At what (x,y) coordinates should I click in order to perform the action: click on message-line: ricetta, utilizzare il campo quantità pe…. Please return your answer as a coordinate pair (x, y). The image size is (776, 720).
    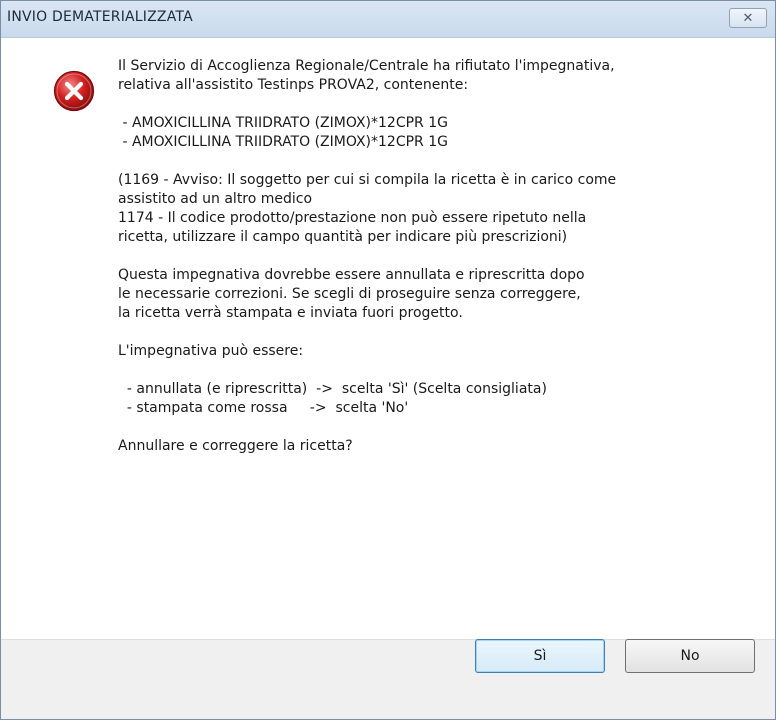
    Looking at the image, I should click on (343, 237).